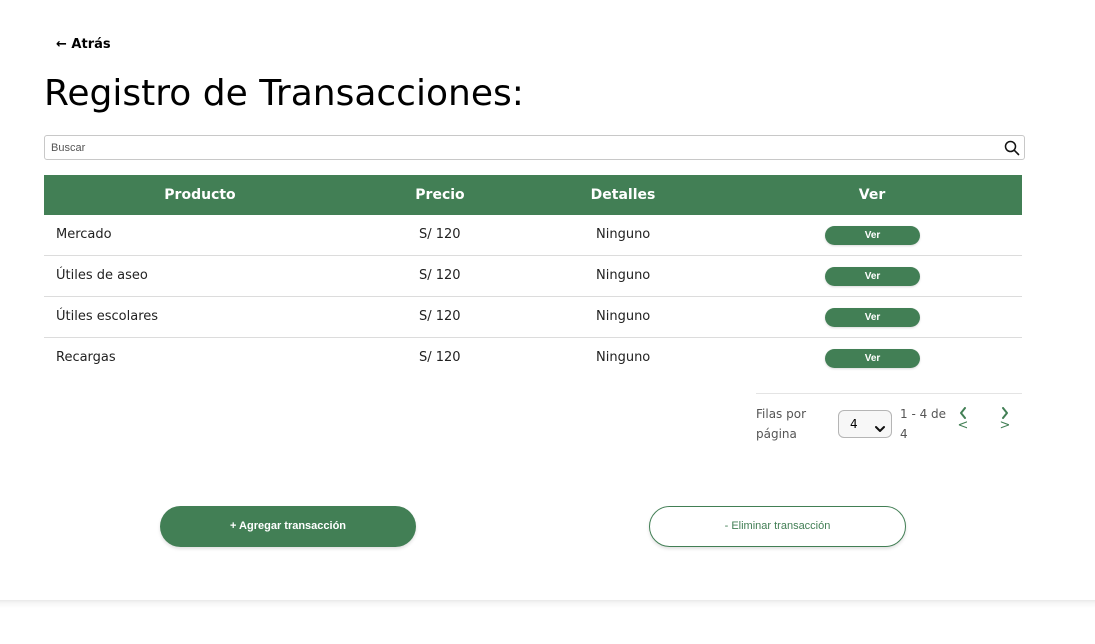 Image resolution: width=1095 pixels, height=644 pixels. What do you see at coordinates (880, 426) in the screenshot?
I see `chevron-down-icon` at bounding box center [880, 426].